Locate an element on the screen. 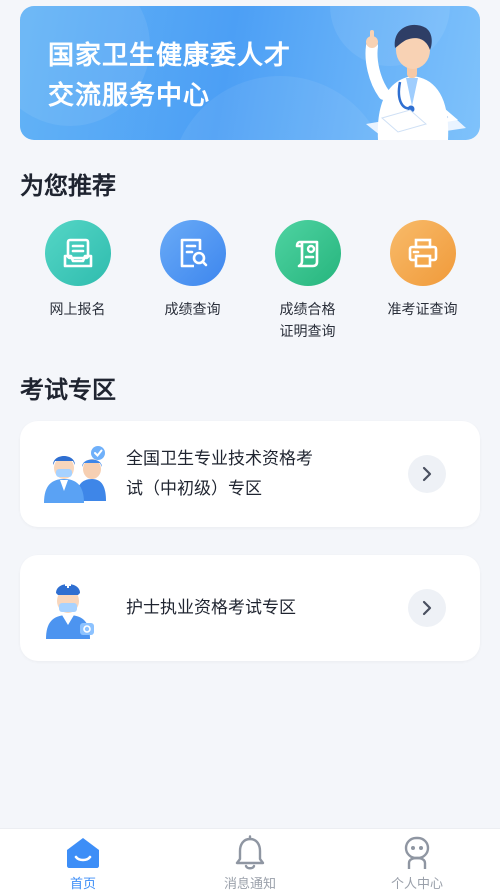 This screenshot has height=892, width=500. hero-banner: 国家卫生健康委人才 交流服务中心 is located at coordinates (250, 73).